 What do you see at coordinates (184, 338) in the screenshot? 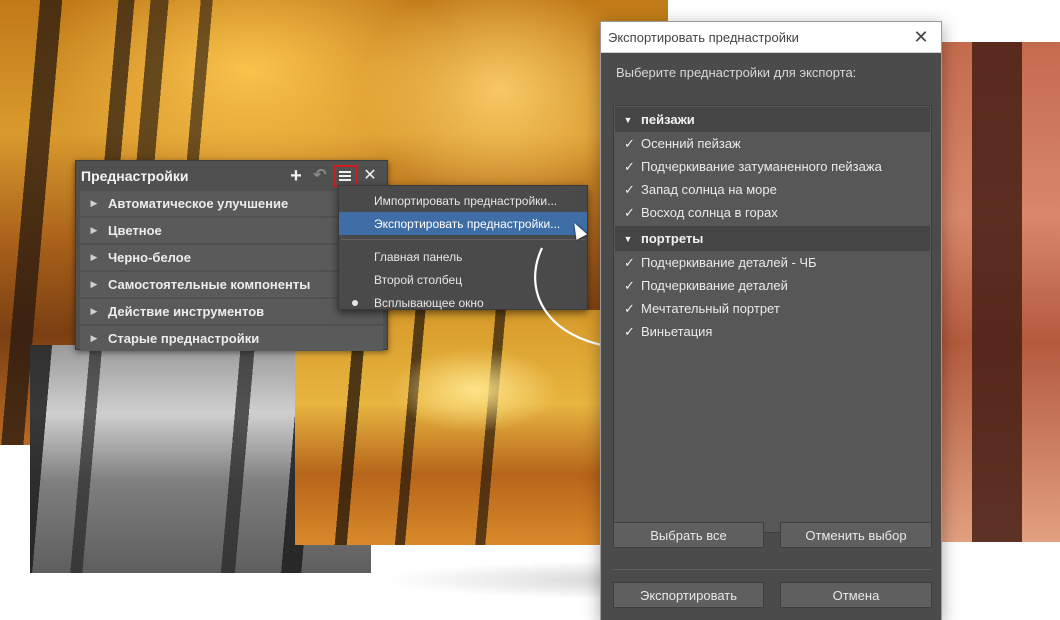
I see `preset-group-label: Старые преднастройки` at bounding box center [184, 338].